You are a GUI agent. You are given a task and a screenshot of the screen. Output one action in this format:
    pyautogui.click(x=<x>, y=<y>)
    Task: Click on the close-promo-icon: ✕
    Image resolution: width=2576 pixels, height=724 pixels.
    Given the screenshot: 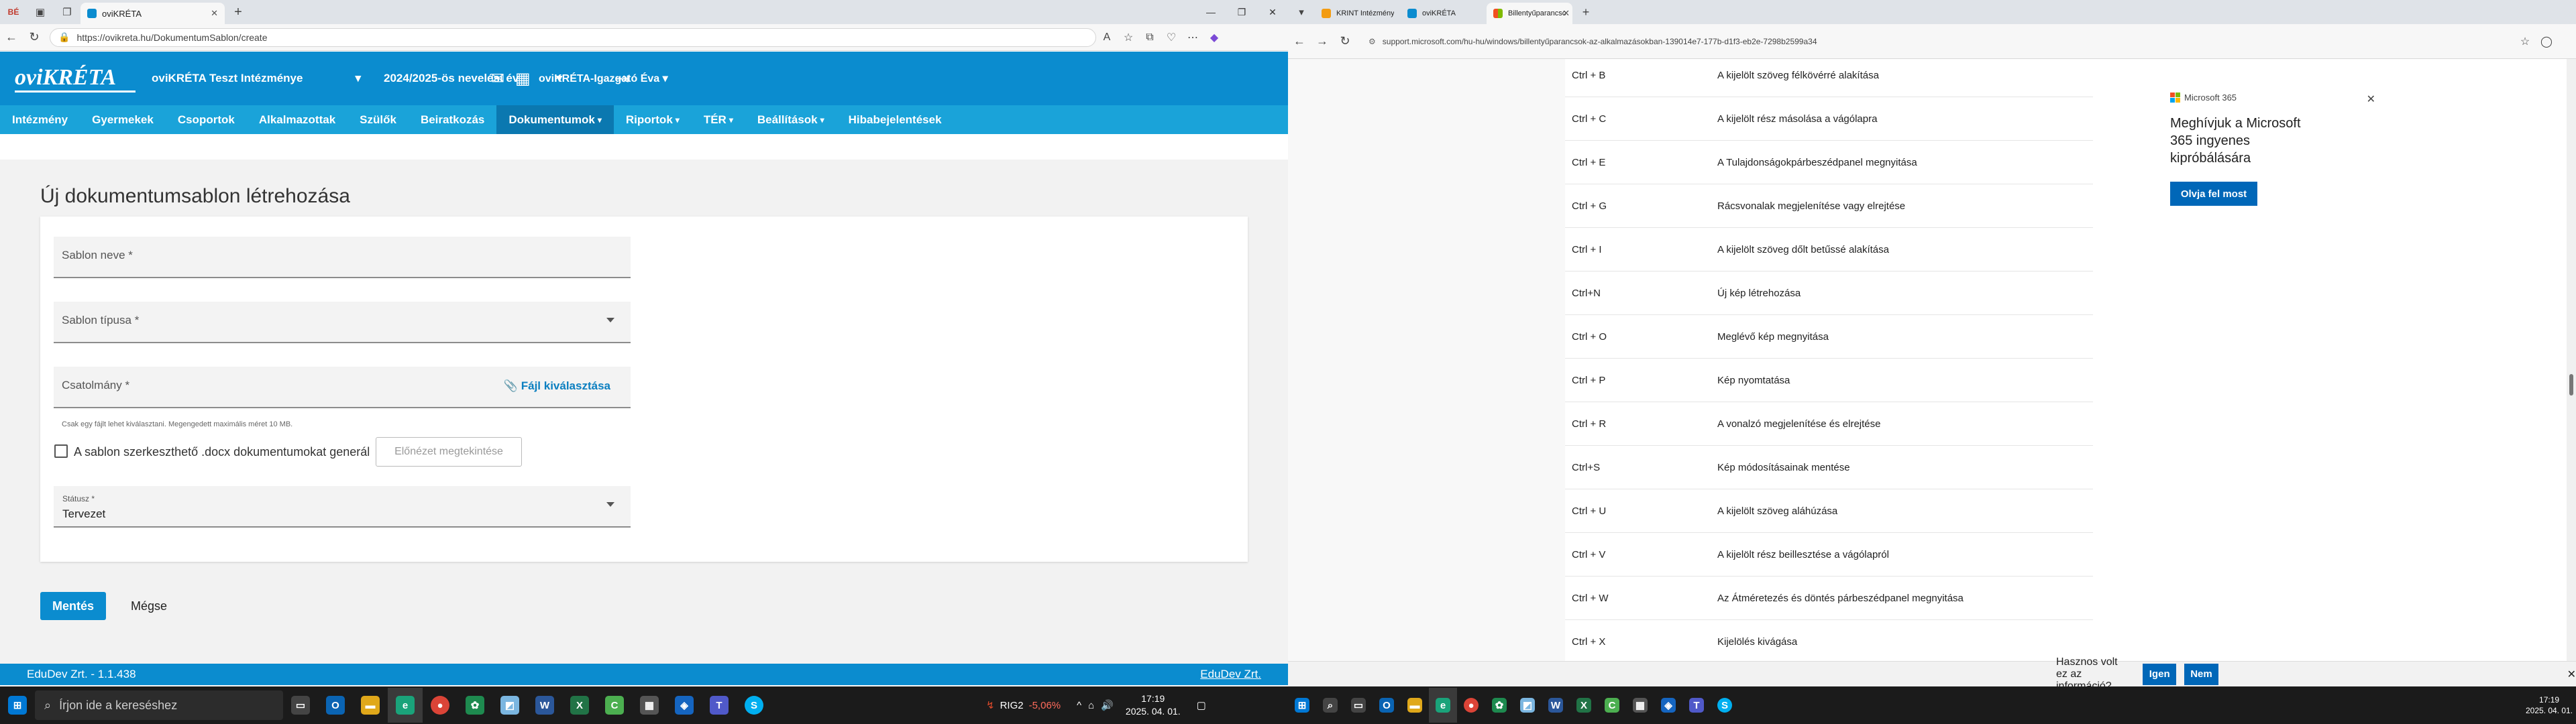 What is the action you would take?
    pyautogui.click(x=2371, y=99)
    